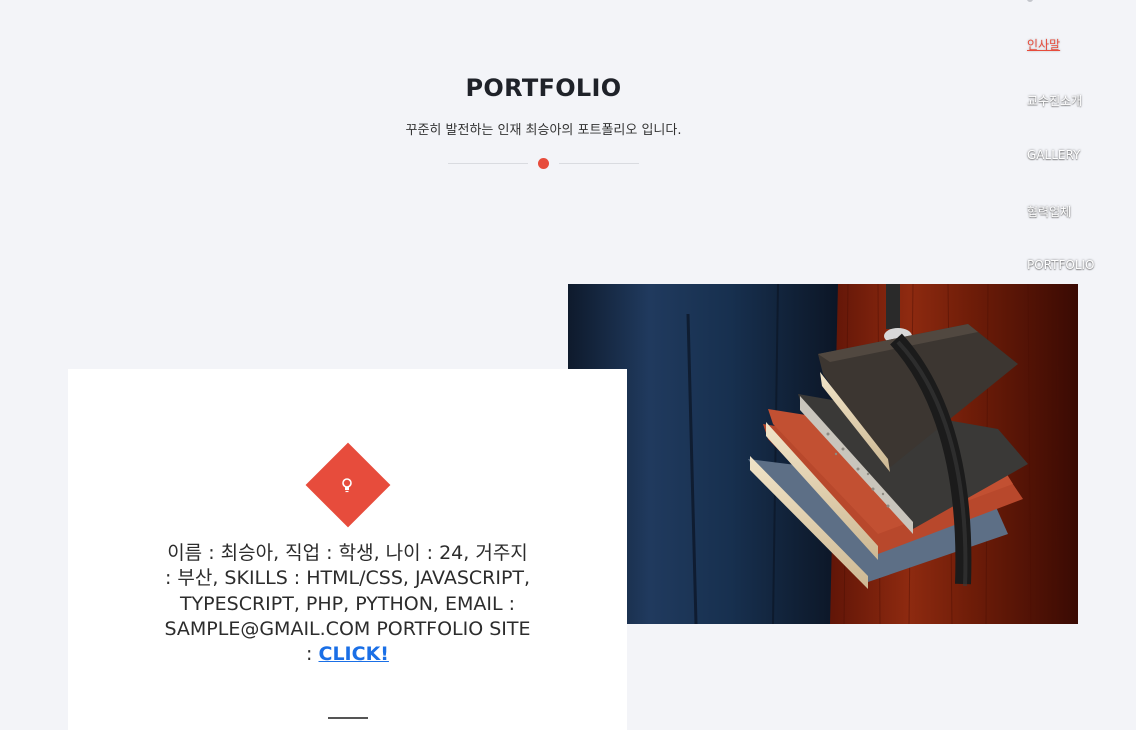 This screenshot has width=1136, height=730. Describe the element at coordinates (1054, 100) in the screenshot. I see `nav-item-faculty: 교수진소개` at that location.